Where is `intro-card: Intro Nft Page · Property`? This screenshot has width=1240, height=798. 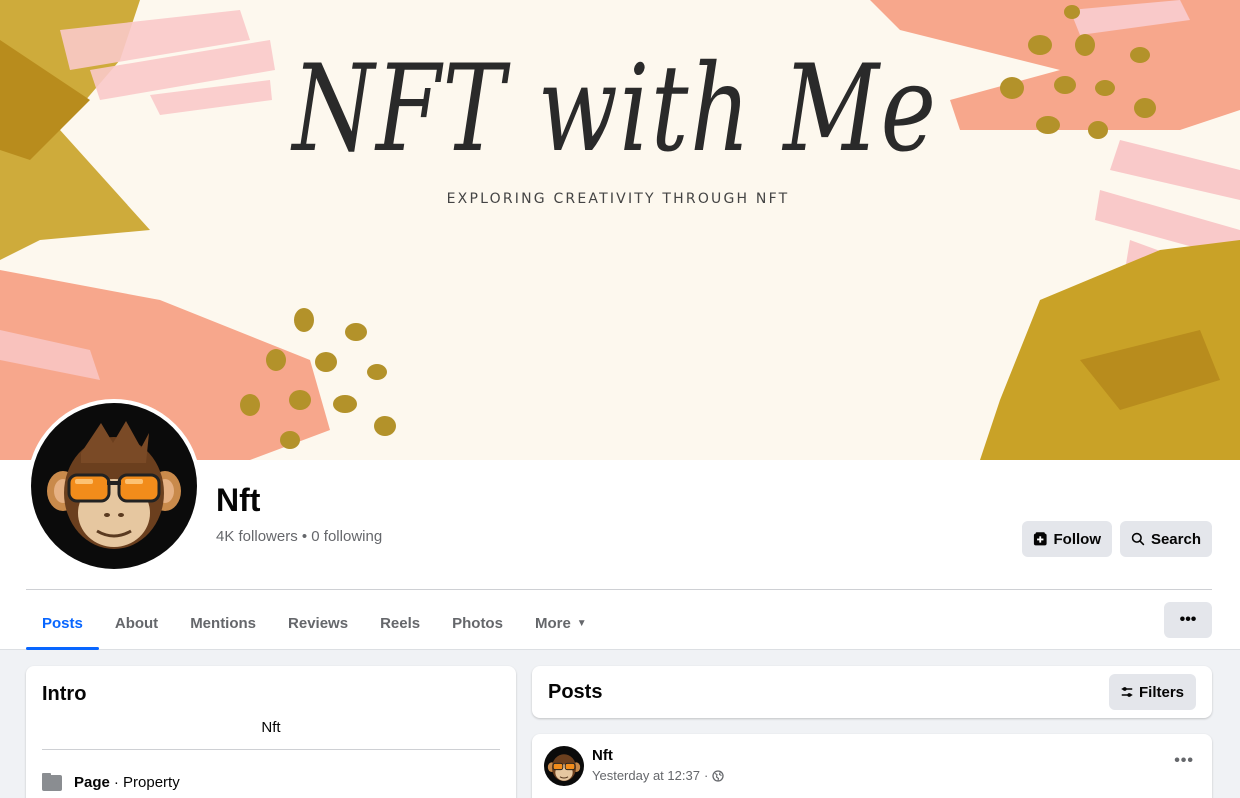
intro-card: Intro Nft Page · Property is located at coordinates (271, 732).